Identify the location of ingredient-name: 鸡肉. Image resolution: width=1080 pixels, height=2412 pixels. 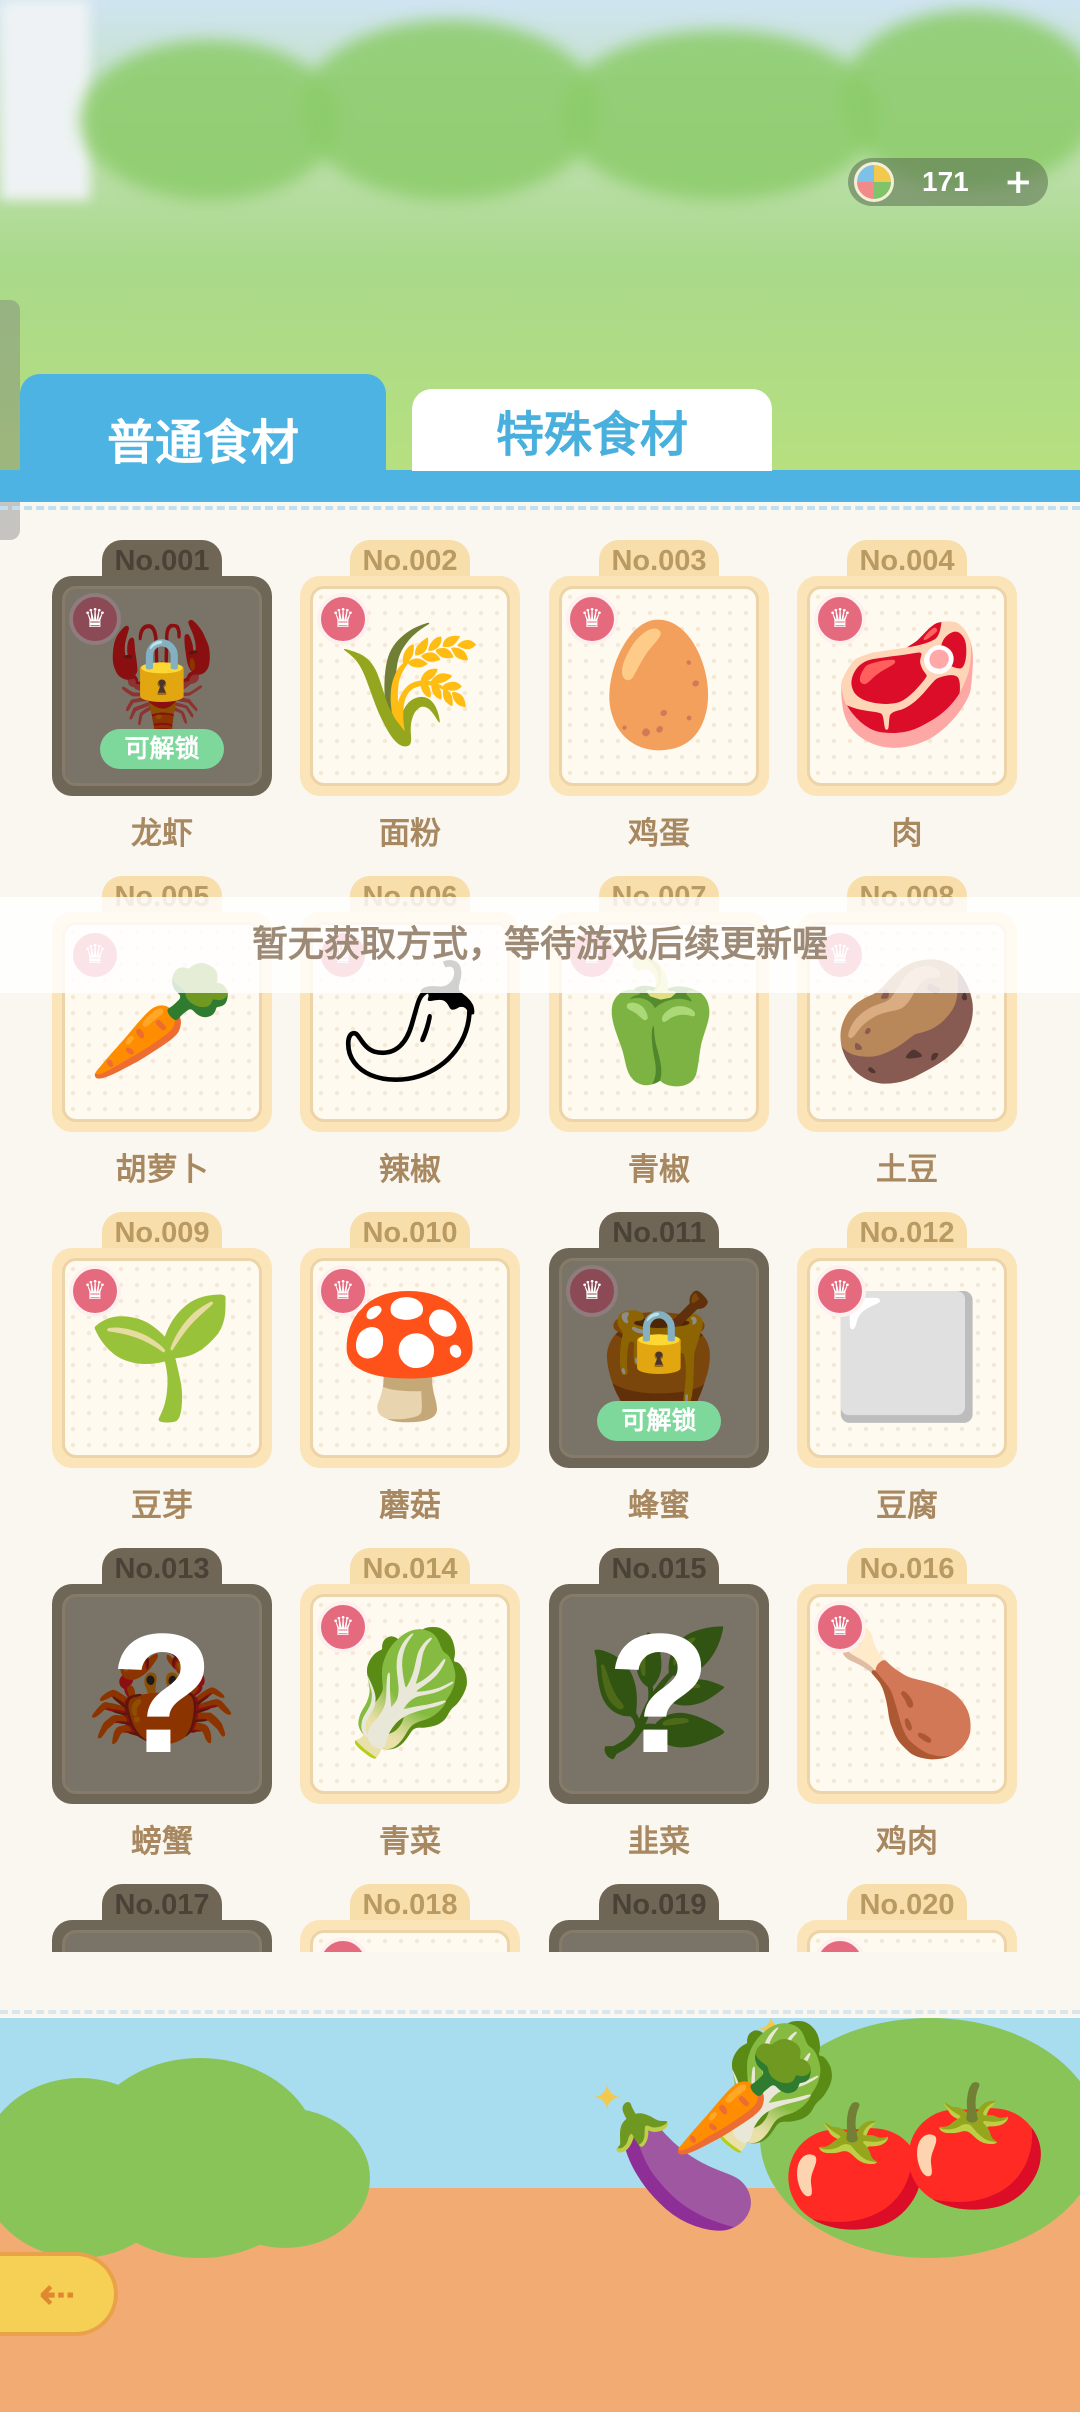
(907, 1842).